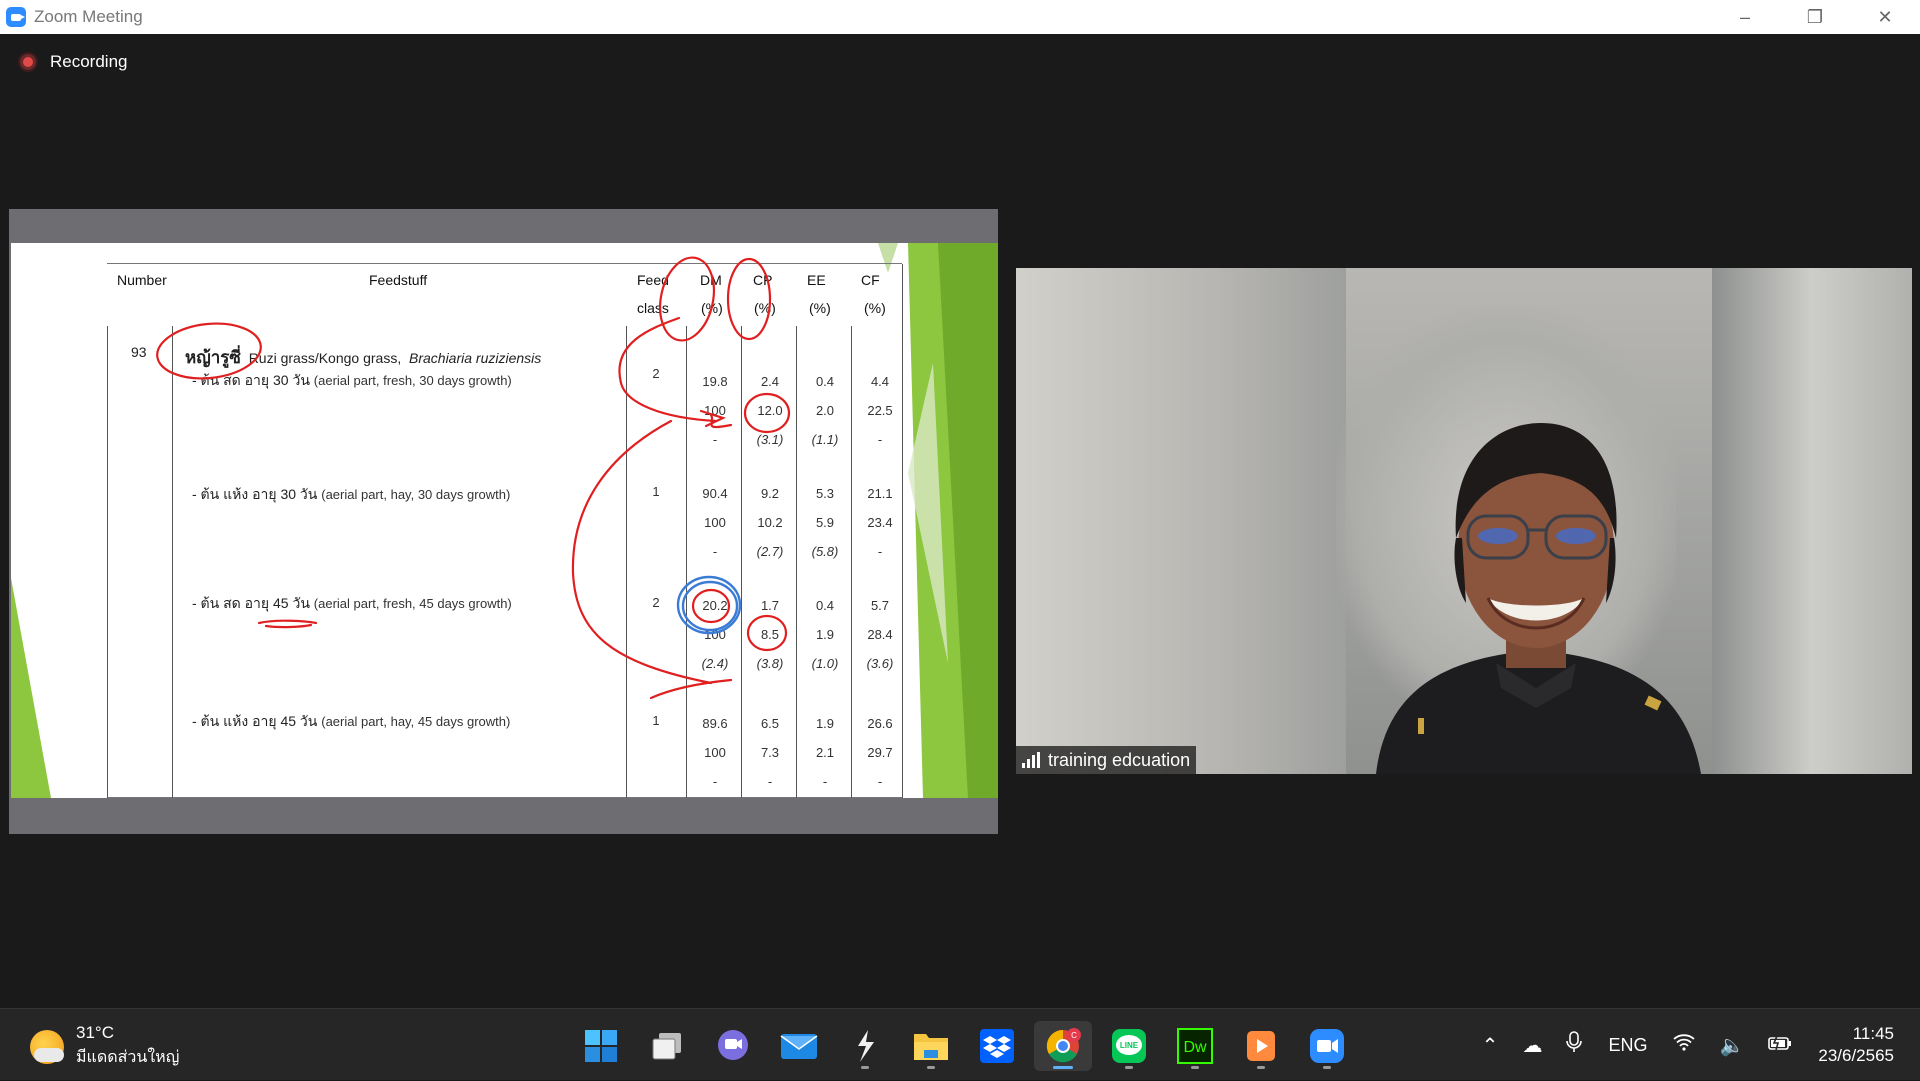 Image resolution: width=1920 pixels, height=1081 pixels. I want to click on cell-cf: (3.6), so click(880, 663).